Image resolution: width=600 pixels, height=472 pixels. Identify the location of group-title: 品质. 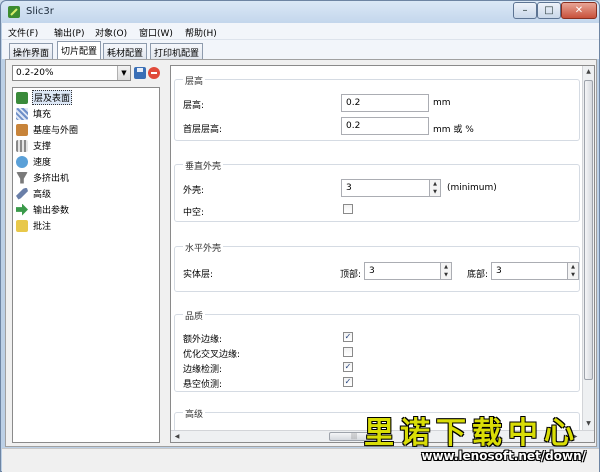
(194, 315).